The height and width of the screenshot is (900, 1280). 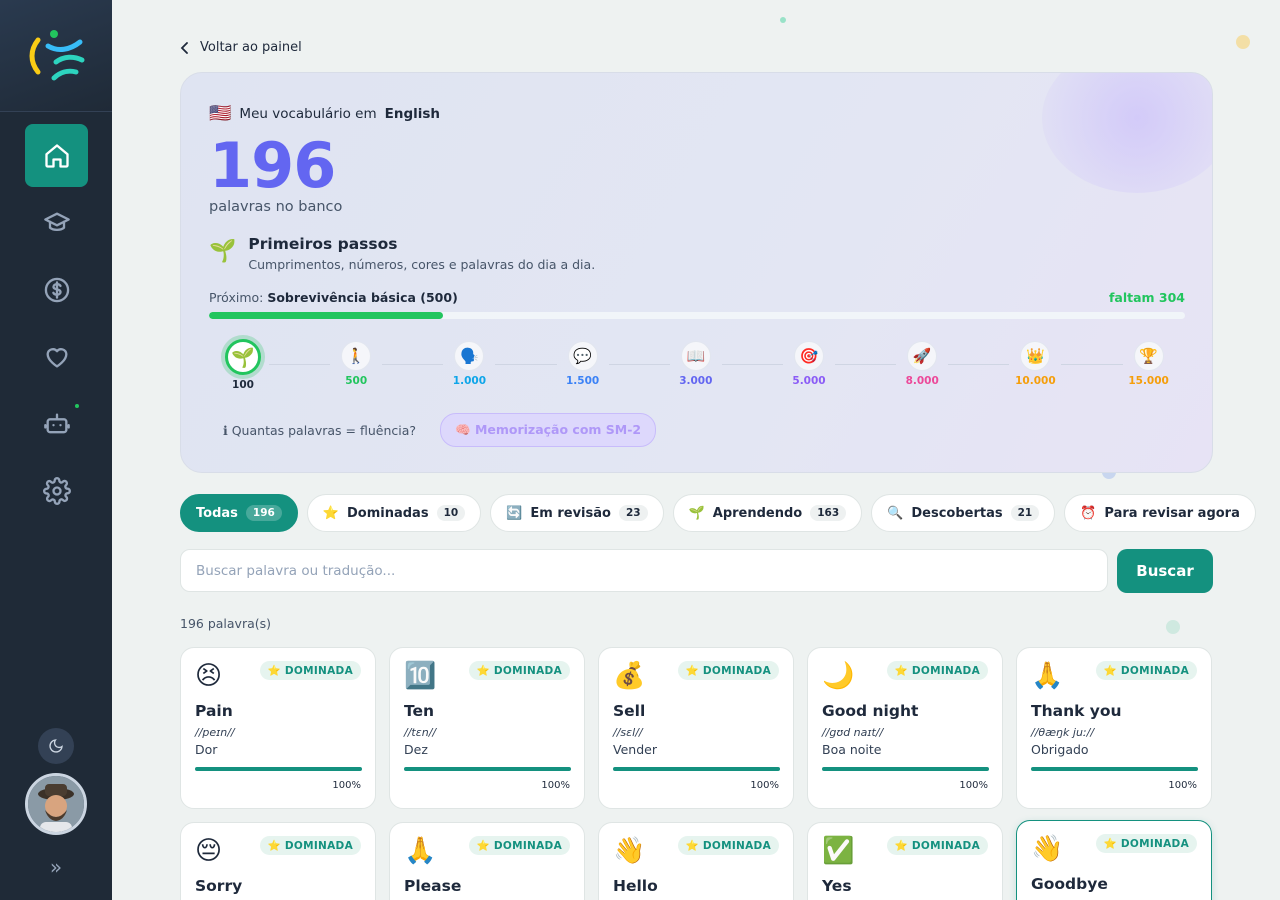 I want to click on word-translation: Dez, so click(x=416, y=749).